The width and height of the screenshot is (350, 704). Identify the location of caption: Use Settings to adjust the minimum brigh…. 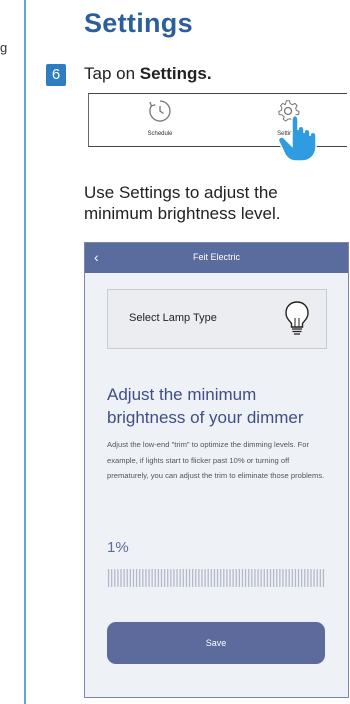
(182, 203).